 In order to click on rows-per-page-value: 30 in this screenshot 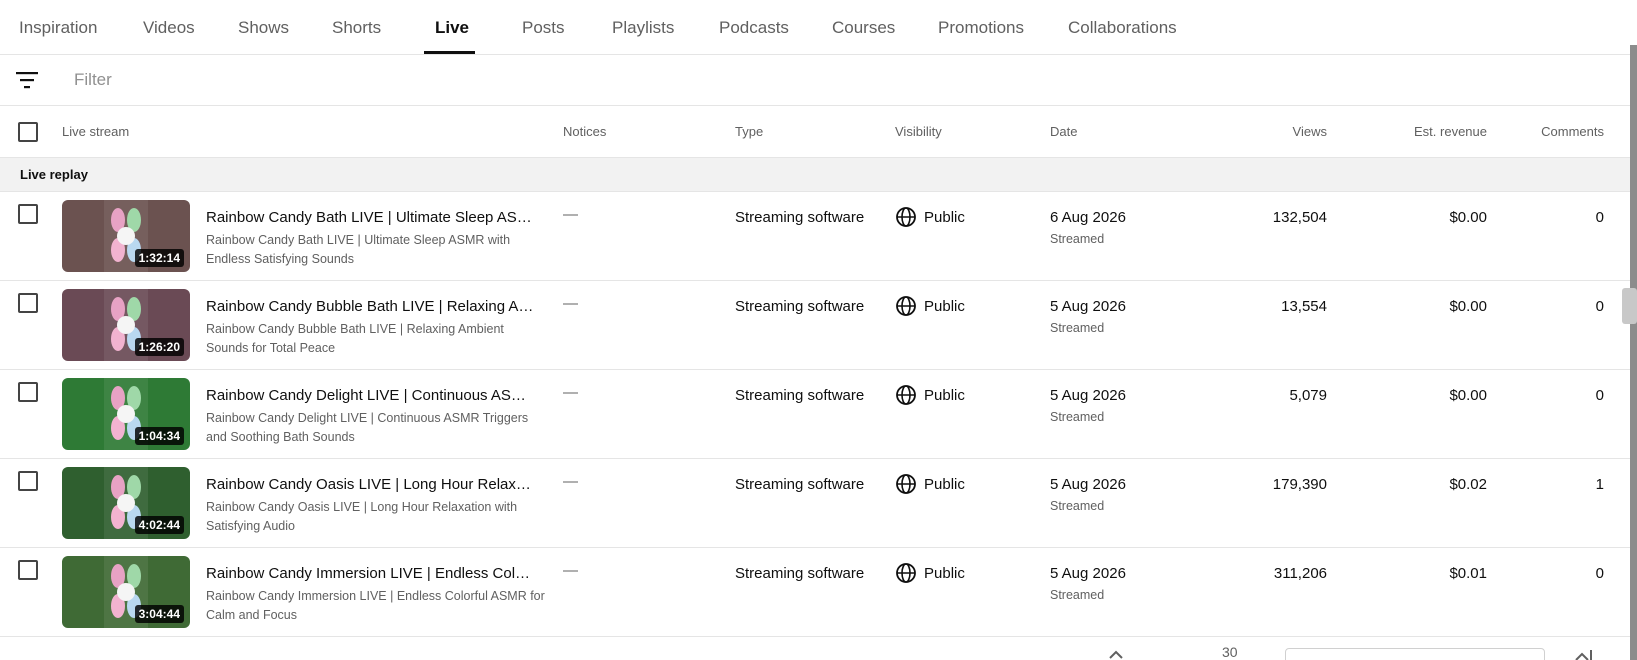, I will do `click(1230, 652)`.